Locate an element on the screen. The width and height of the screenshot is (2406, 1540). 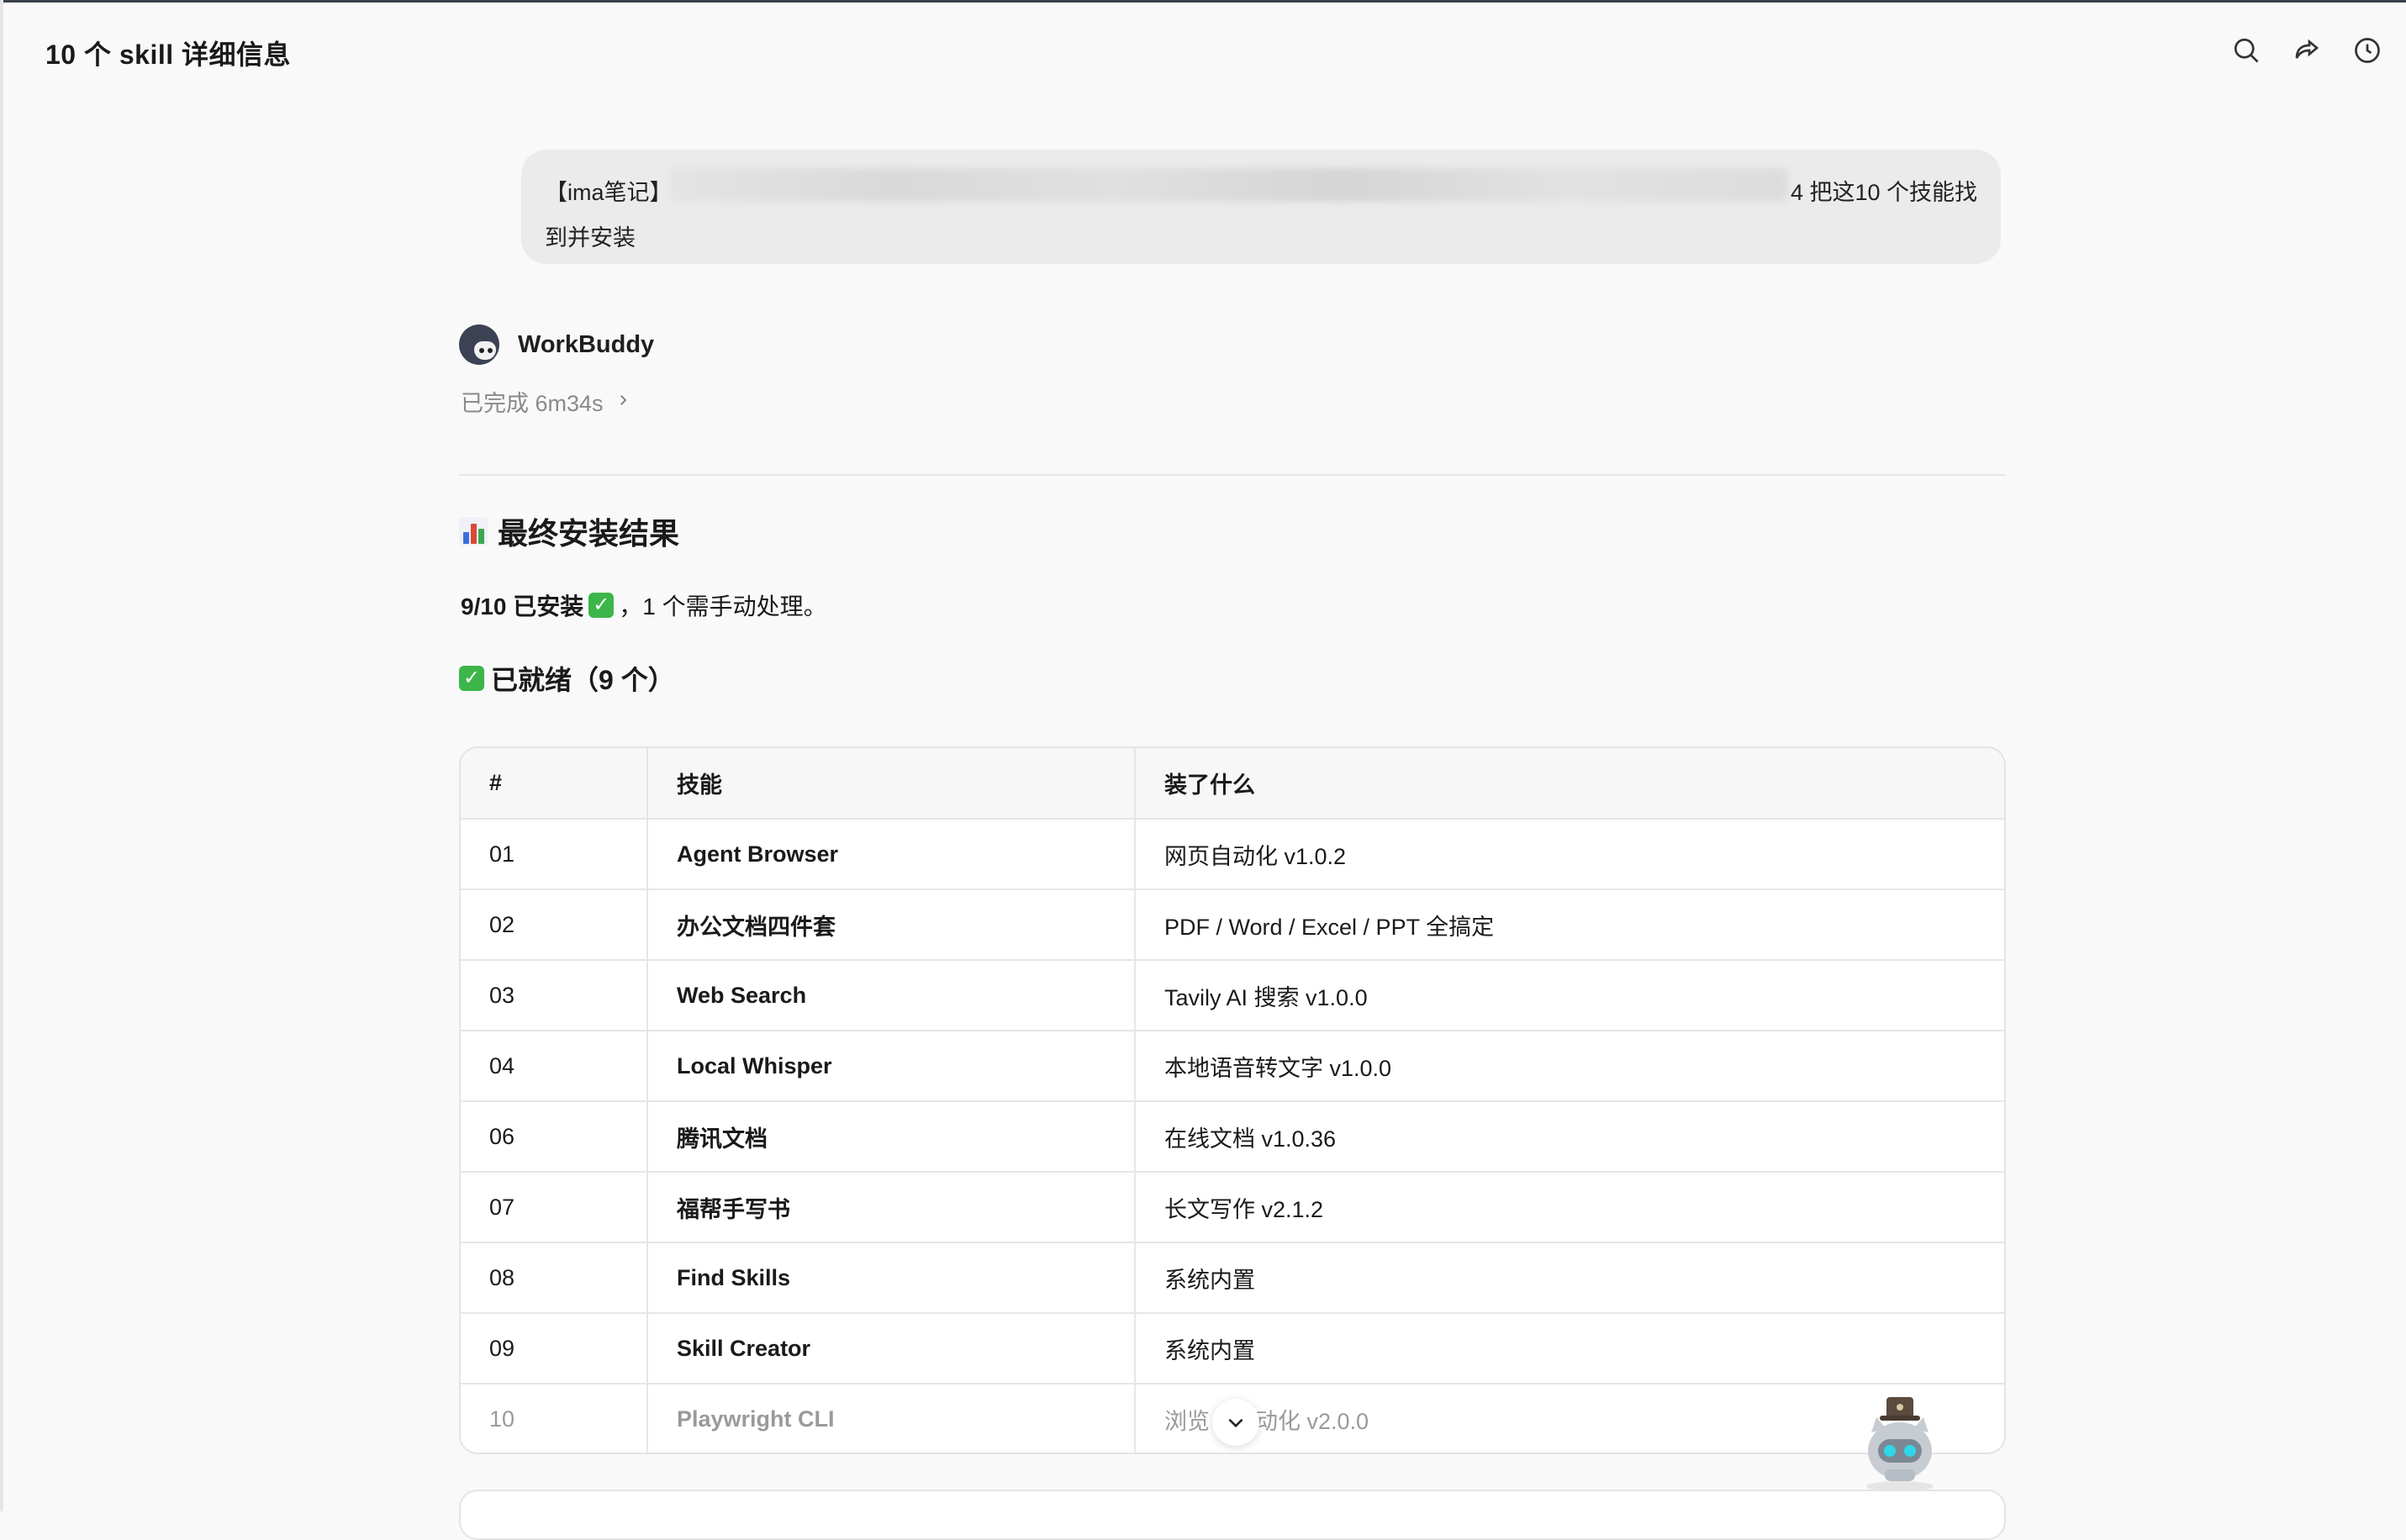
row-skill: Agent Browser is located at coordinates (890, 854).